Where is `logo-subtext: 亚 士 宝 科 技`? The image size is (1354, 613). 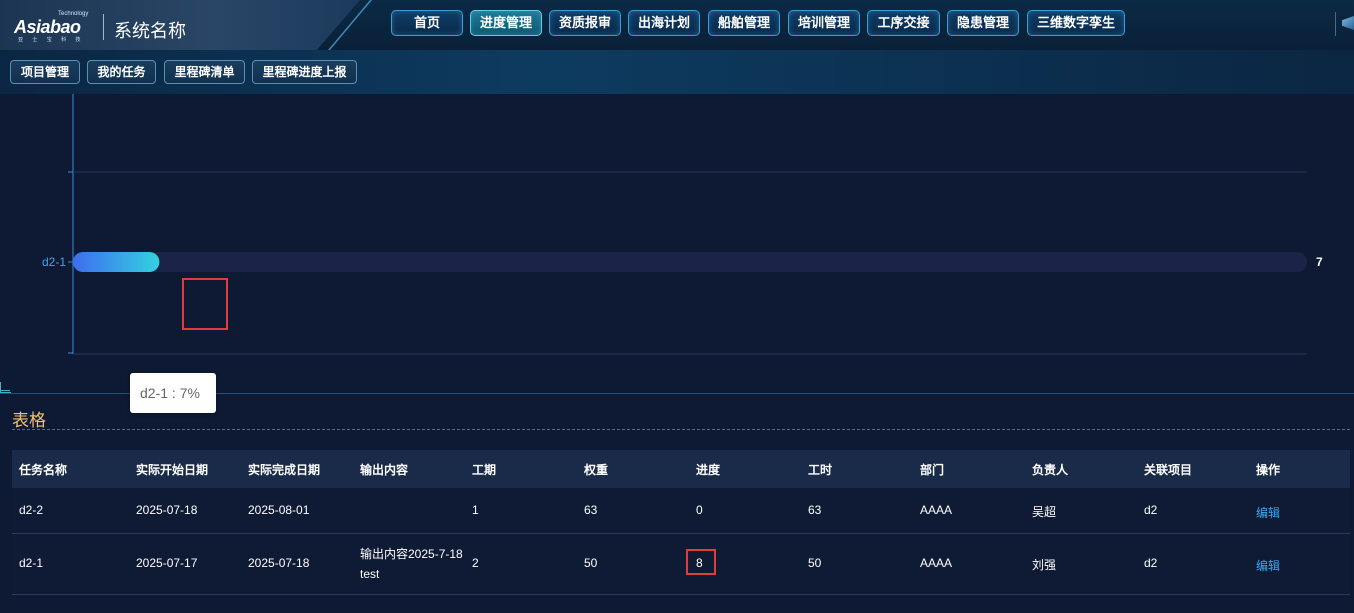
logo-subtext: 亚 士 宝 科 技 is located at coordinates (51, 40).